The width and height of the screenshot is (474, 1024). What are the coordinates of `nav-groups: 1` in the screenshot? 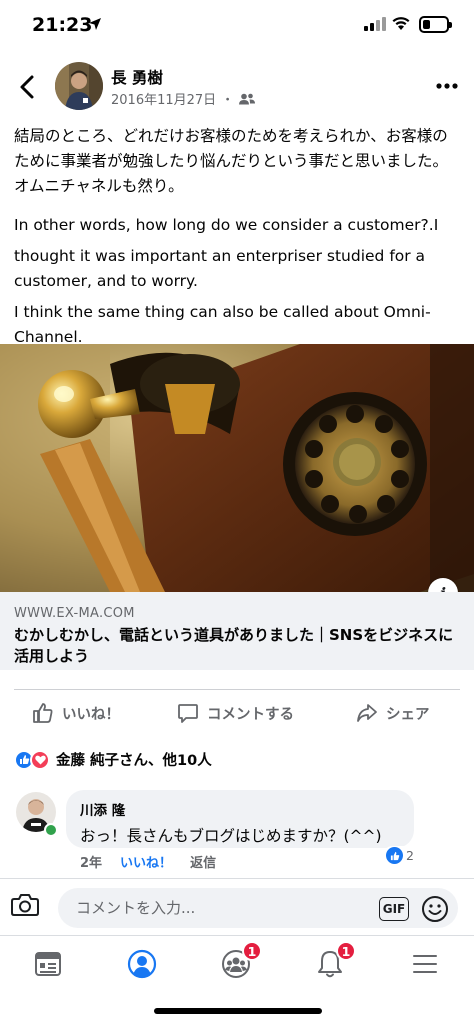 It's located at (239, 962).